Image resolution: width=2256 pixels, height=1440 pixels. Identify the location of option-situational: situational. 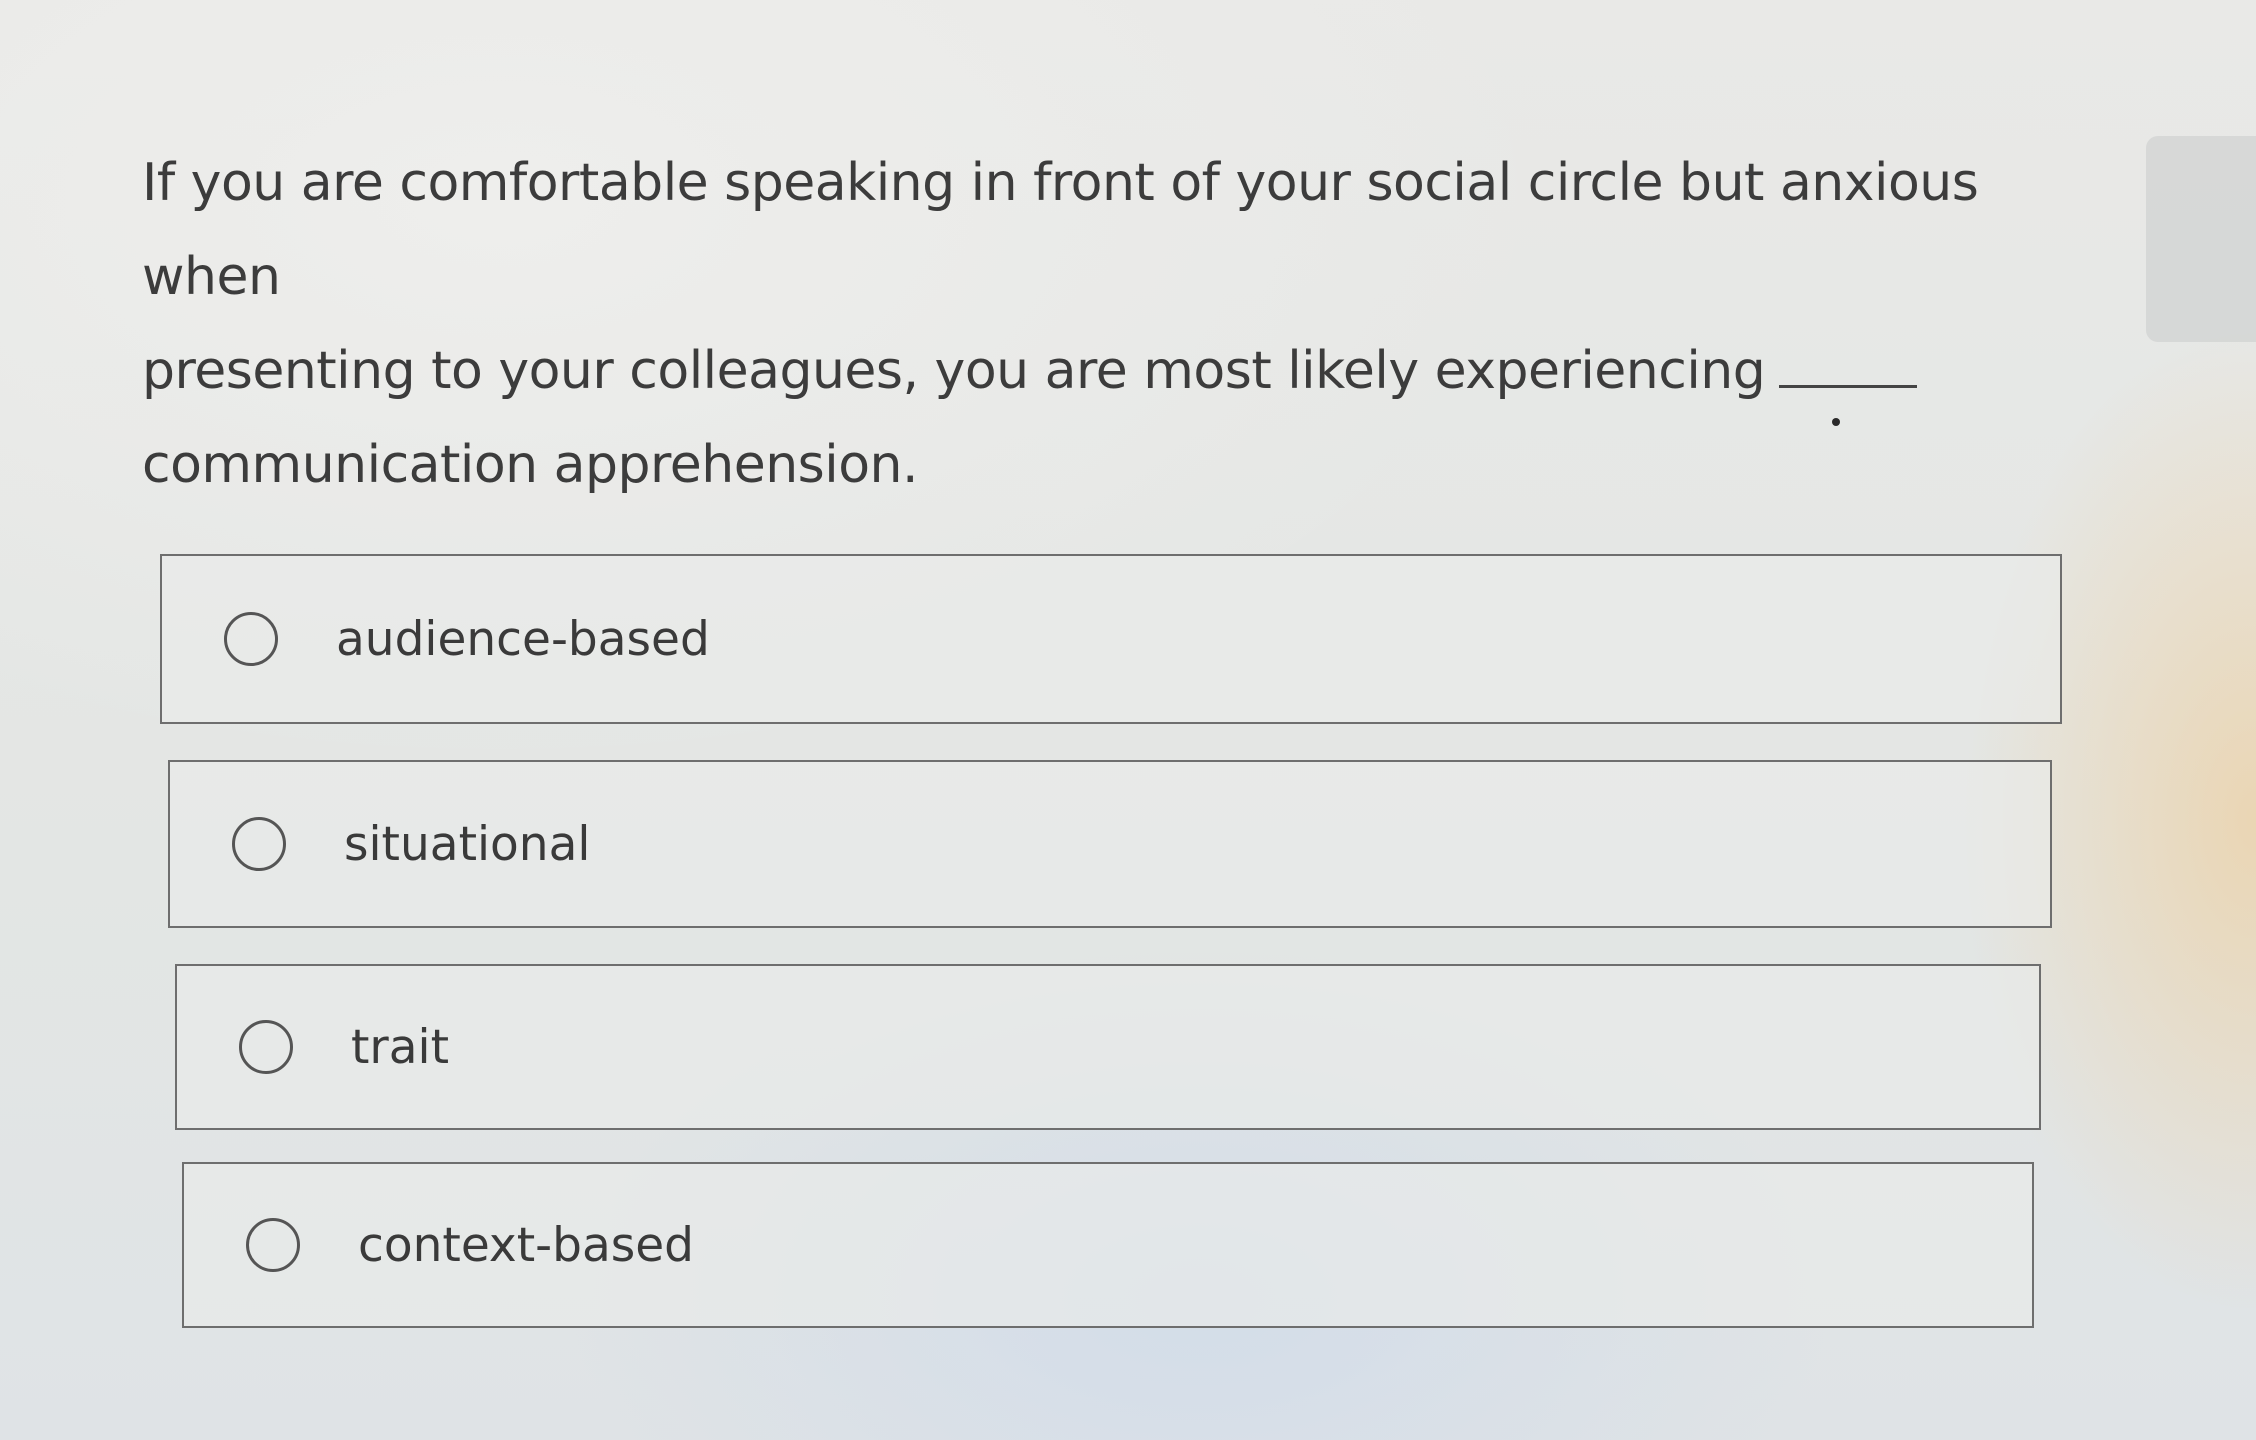
(1110, 844).